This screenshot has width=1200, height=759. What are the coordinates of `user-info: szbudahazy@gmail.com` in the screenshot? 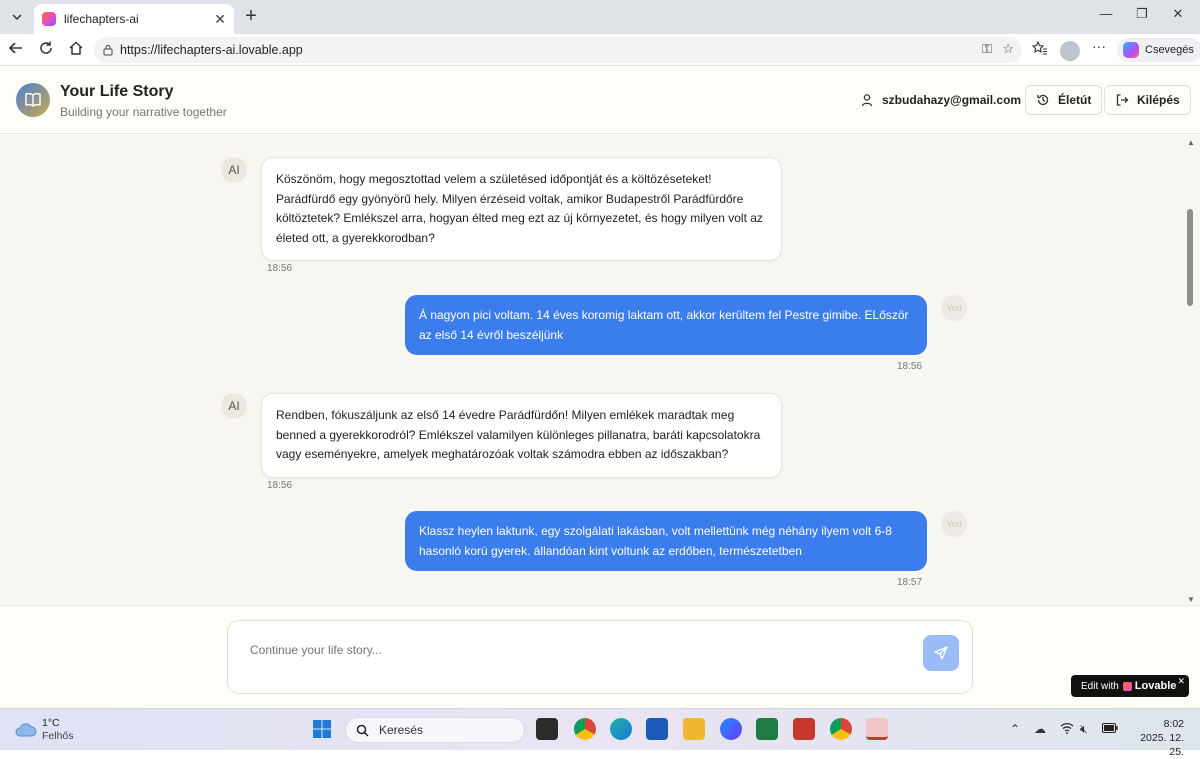 It's located at (940, 100).